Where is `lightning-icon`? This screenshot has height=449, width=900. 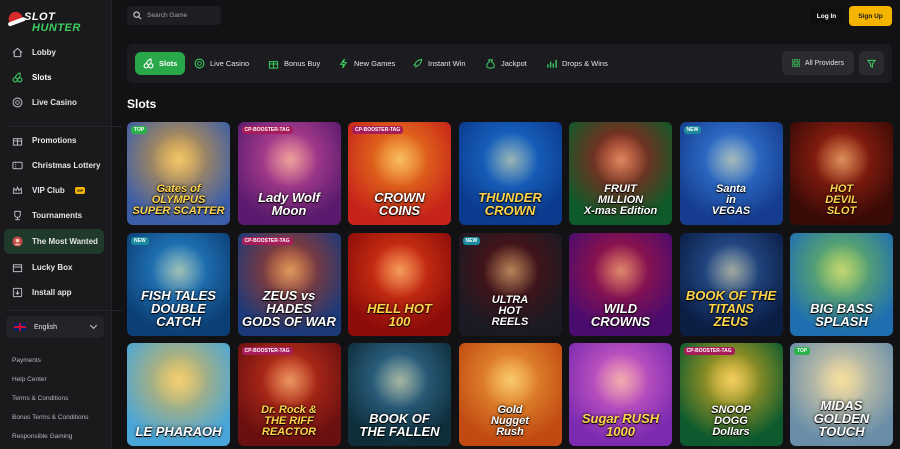
lightning-icon is located at coordinates (343, 63).